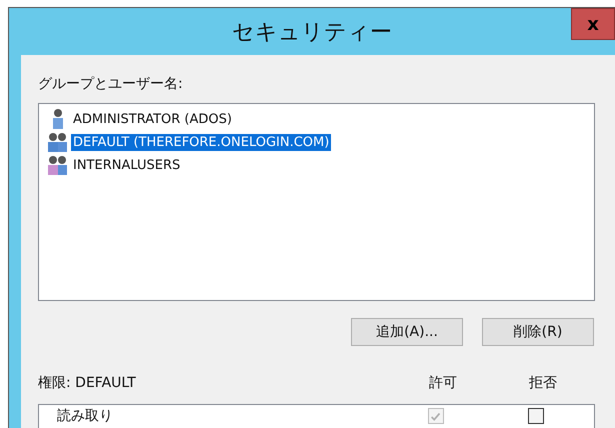 The width and height of the screenshot is (615, 428). What do you see at coordinates (312, 32) in the screenshot?
I see `window-title: セキュリティー` at bounding box center [312, 32].